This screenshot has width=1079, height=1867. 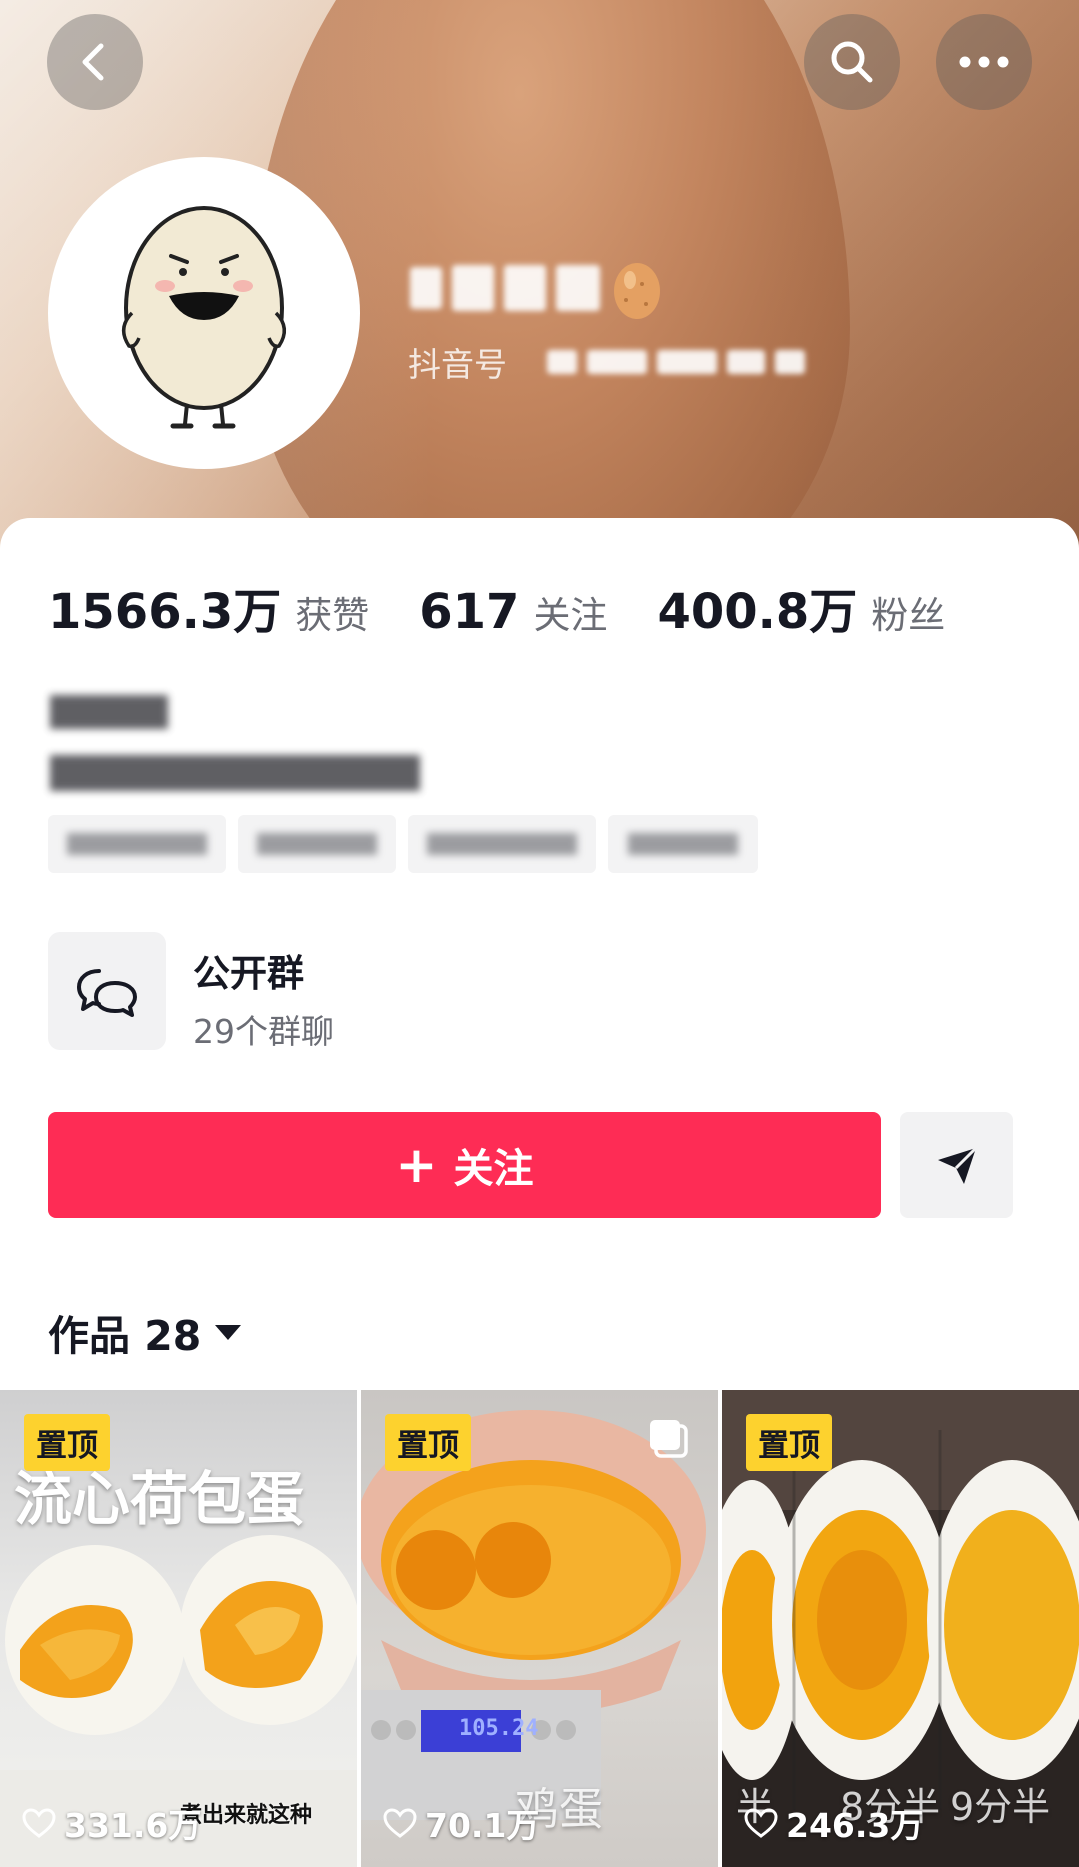 What do you see at coordinates (676, 362) in the screenshot?
I see `douyin-id-value-blurred` at bounding box center [676, 362].